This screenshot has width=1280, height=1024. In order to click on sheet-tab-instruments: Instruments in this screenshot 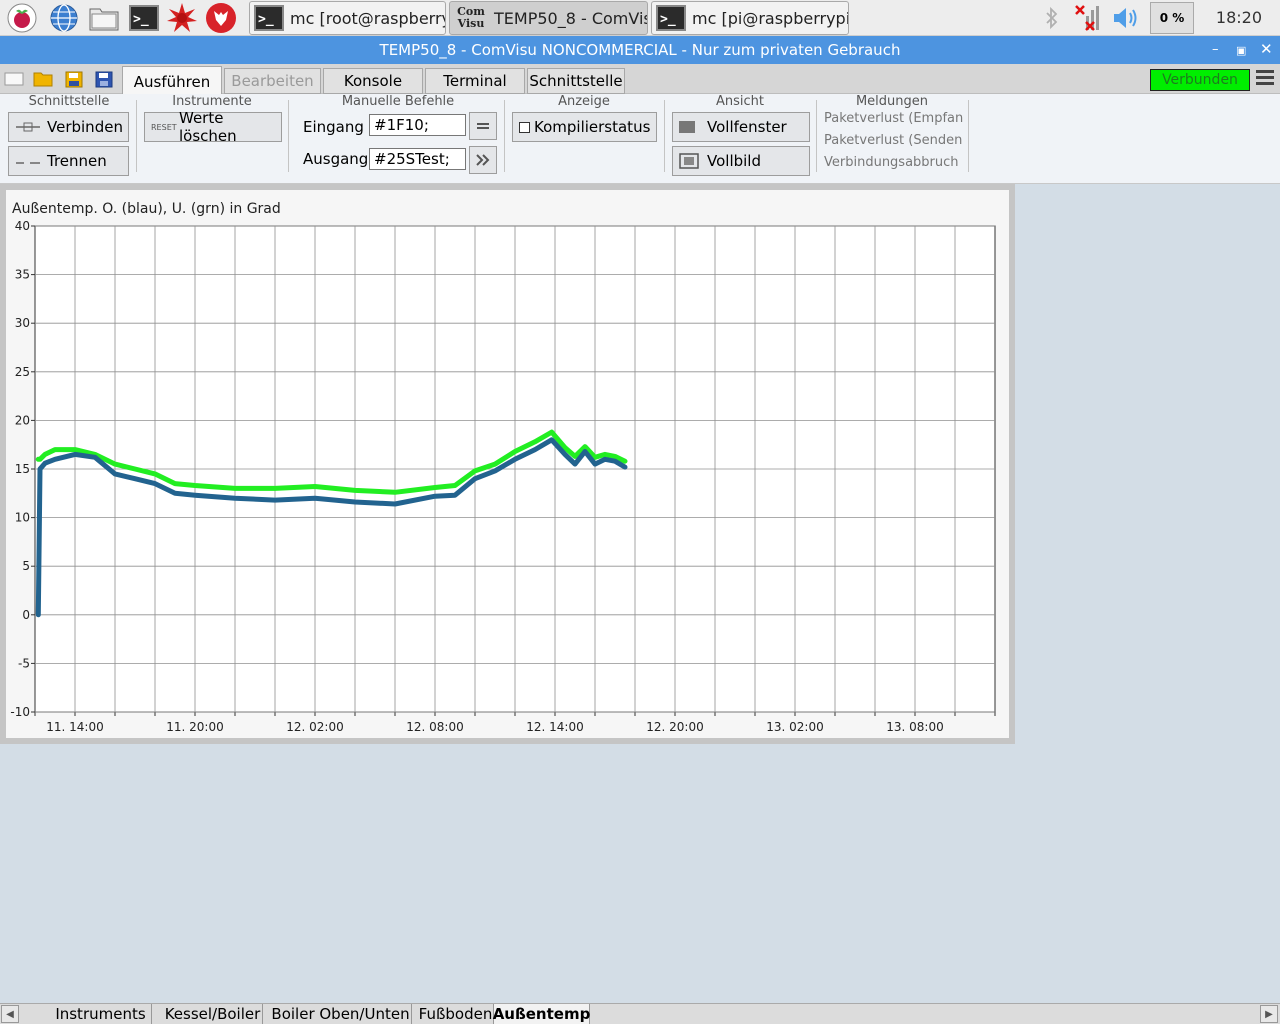, I will do `click(101, 1014)`.